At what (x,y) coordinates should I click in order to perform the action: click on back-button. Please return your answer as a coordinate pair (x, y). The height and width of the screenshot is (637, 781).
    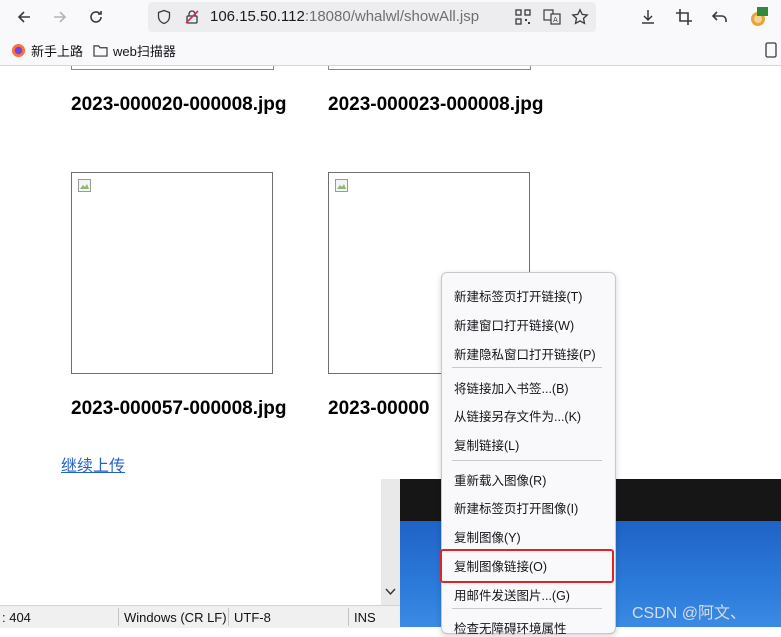
    Looking at the image, I should click on (24, 17).